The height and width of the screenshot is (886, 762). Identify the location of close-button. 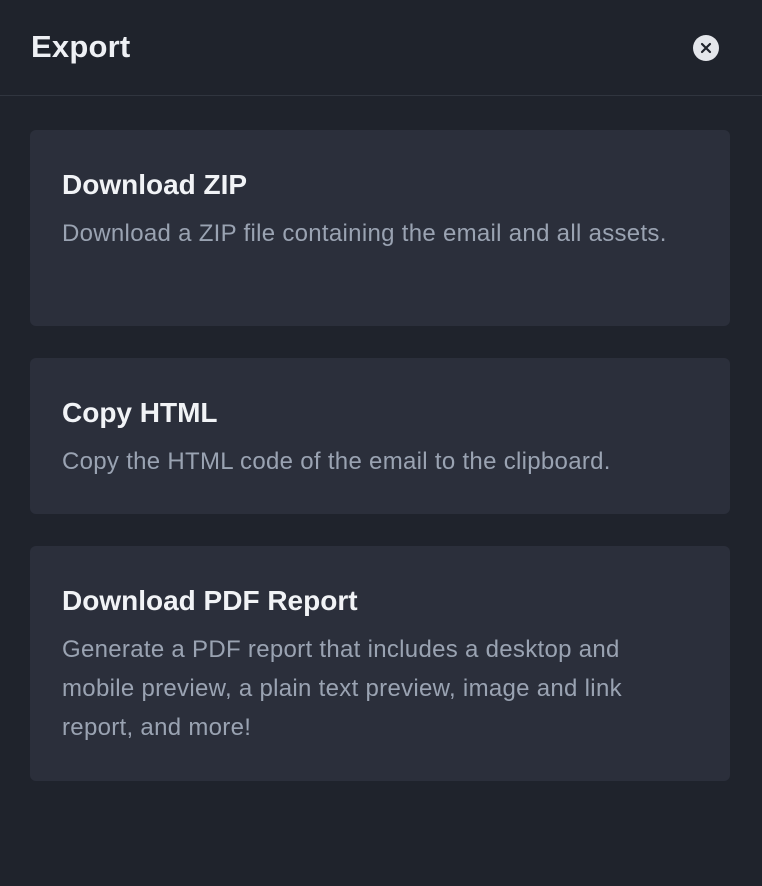
(706, 48).